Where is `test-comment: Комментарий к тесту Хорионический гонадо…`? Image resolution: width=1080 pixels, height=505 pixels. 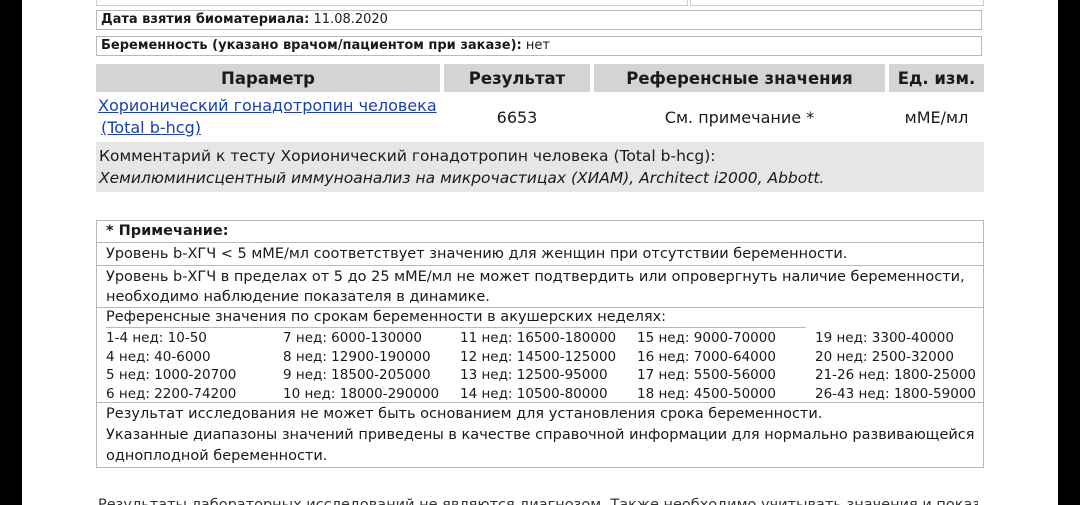
test-comment: Комментарий к тесту Хорионический гонадо… is located at coordinates (540, 167).